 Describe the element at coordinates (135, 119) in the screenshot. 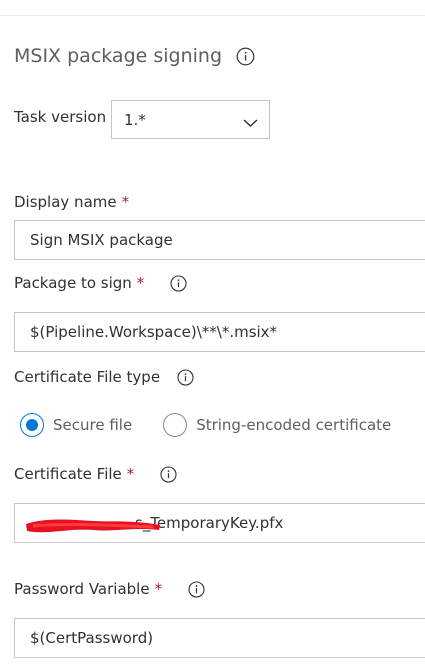

I see `task-version-value: 1.*` at that location.